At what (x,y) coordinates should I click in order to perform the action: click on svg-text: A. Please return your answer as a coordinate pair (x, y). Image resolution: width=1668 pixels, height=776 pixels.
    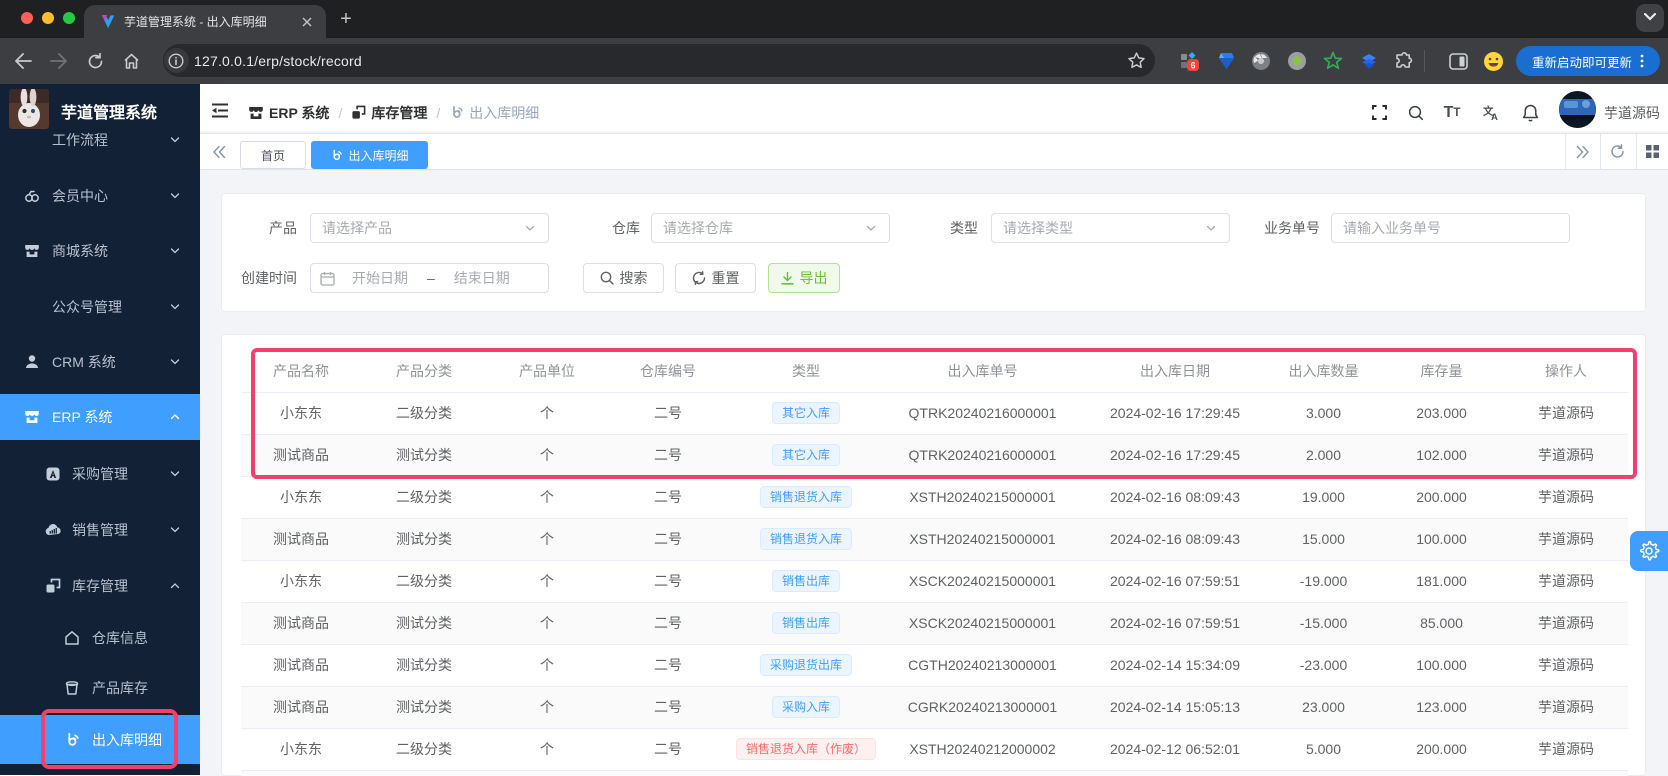
    Looking at the image, I should click on (1494, 116).